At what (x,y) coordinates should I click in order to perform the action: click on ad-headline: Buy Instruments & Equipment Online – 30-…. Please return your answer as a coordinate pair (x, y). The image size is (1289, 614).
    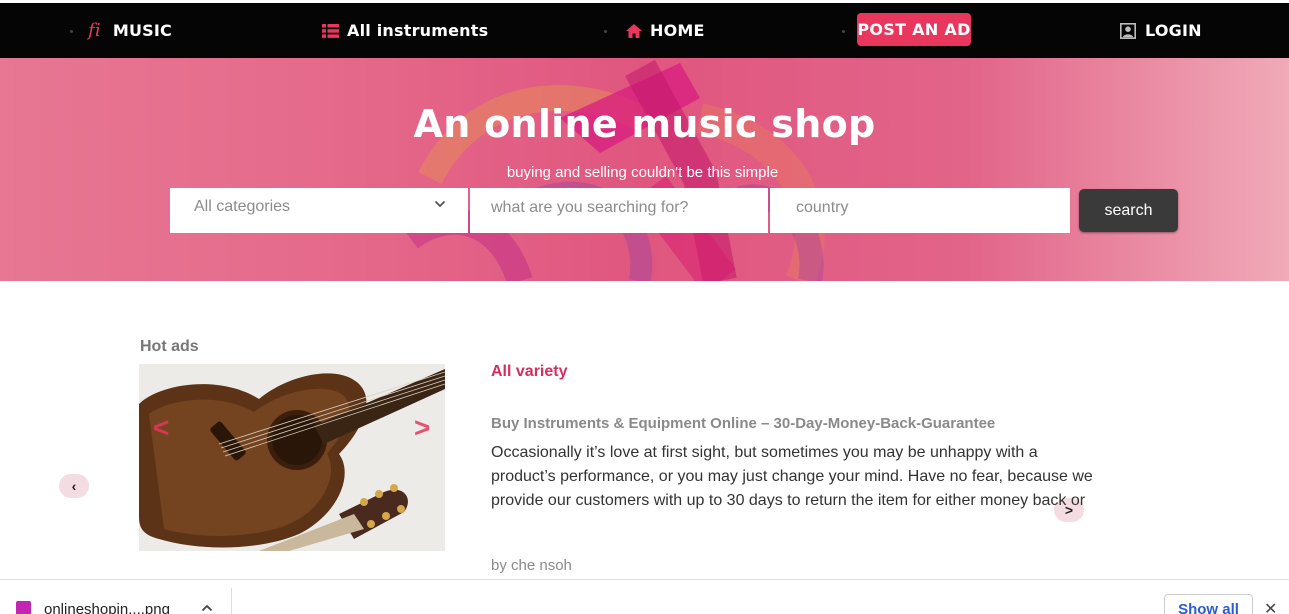
    Looking at the image, I should click on (743, 423).